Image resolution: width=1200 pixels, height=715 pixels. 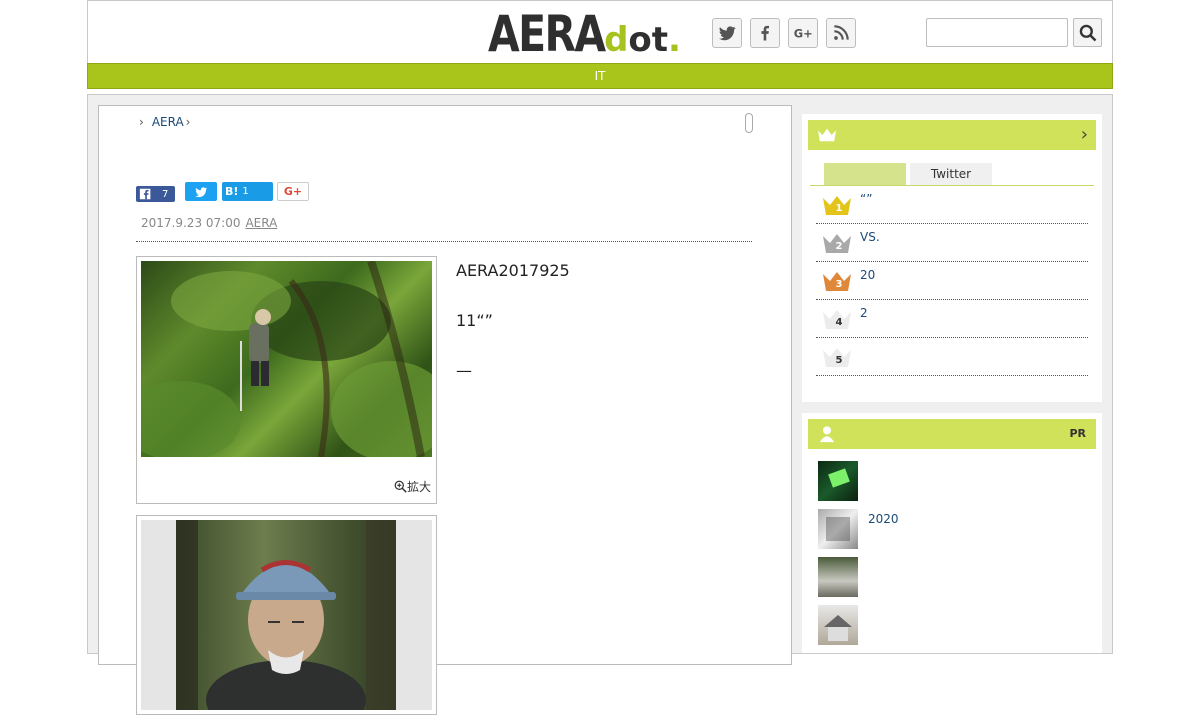 What do you see at coordinates (606, 333) in the screenshot?
I see `article-body: AERA2017925 11“” —` at bounding box center [606, 333].